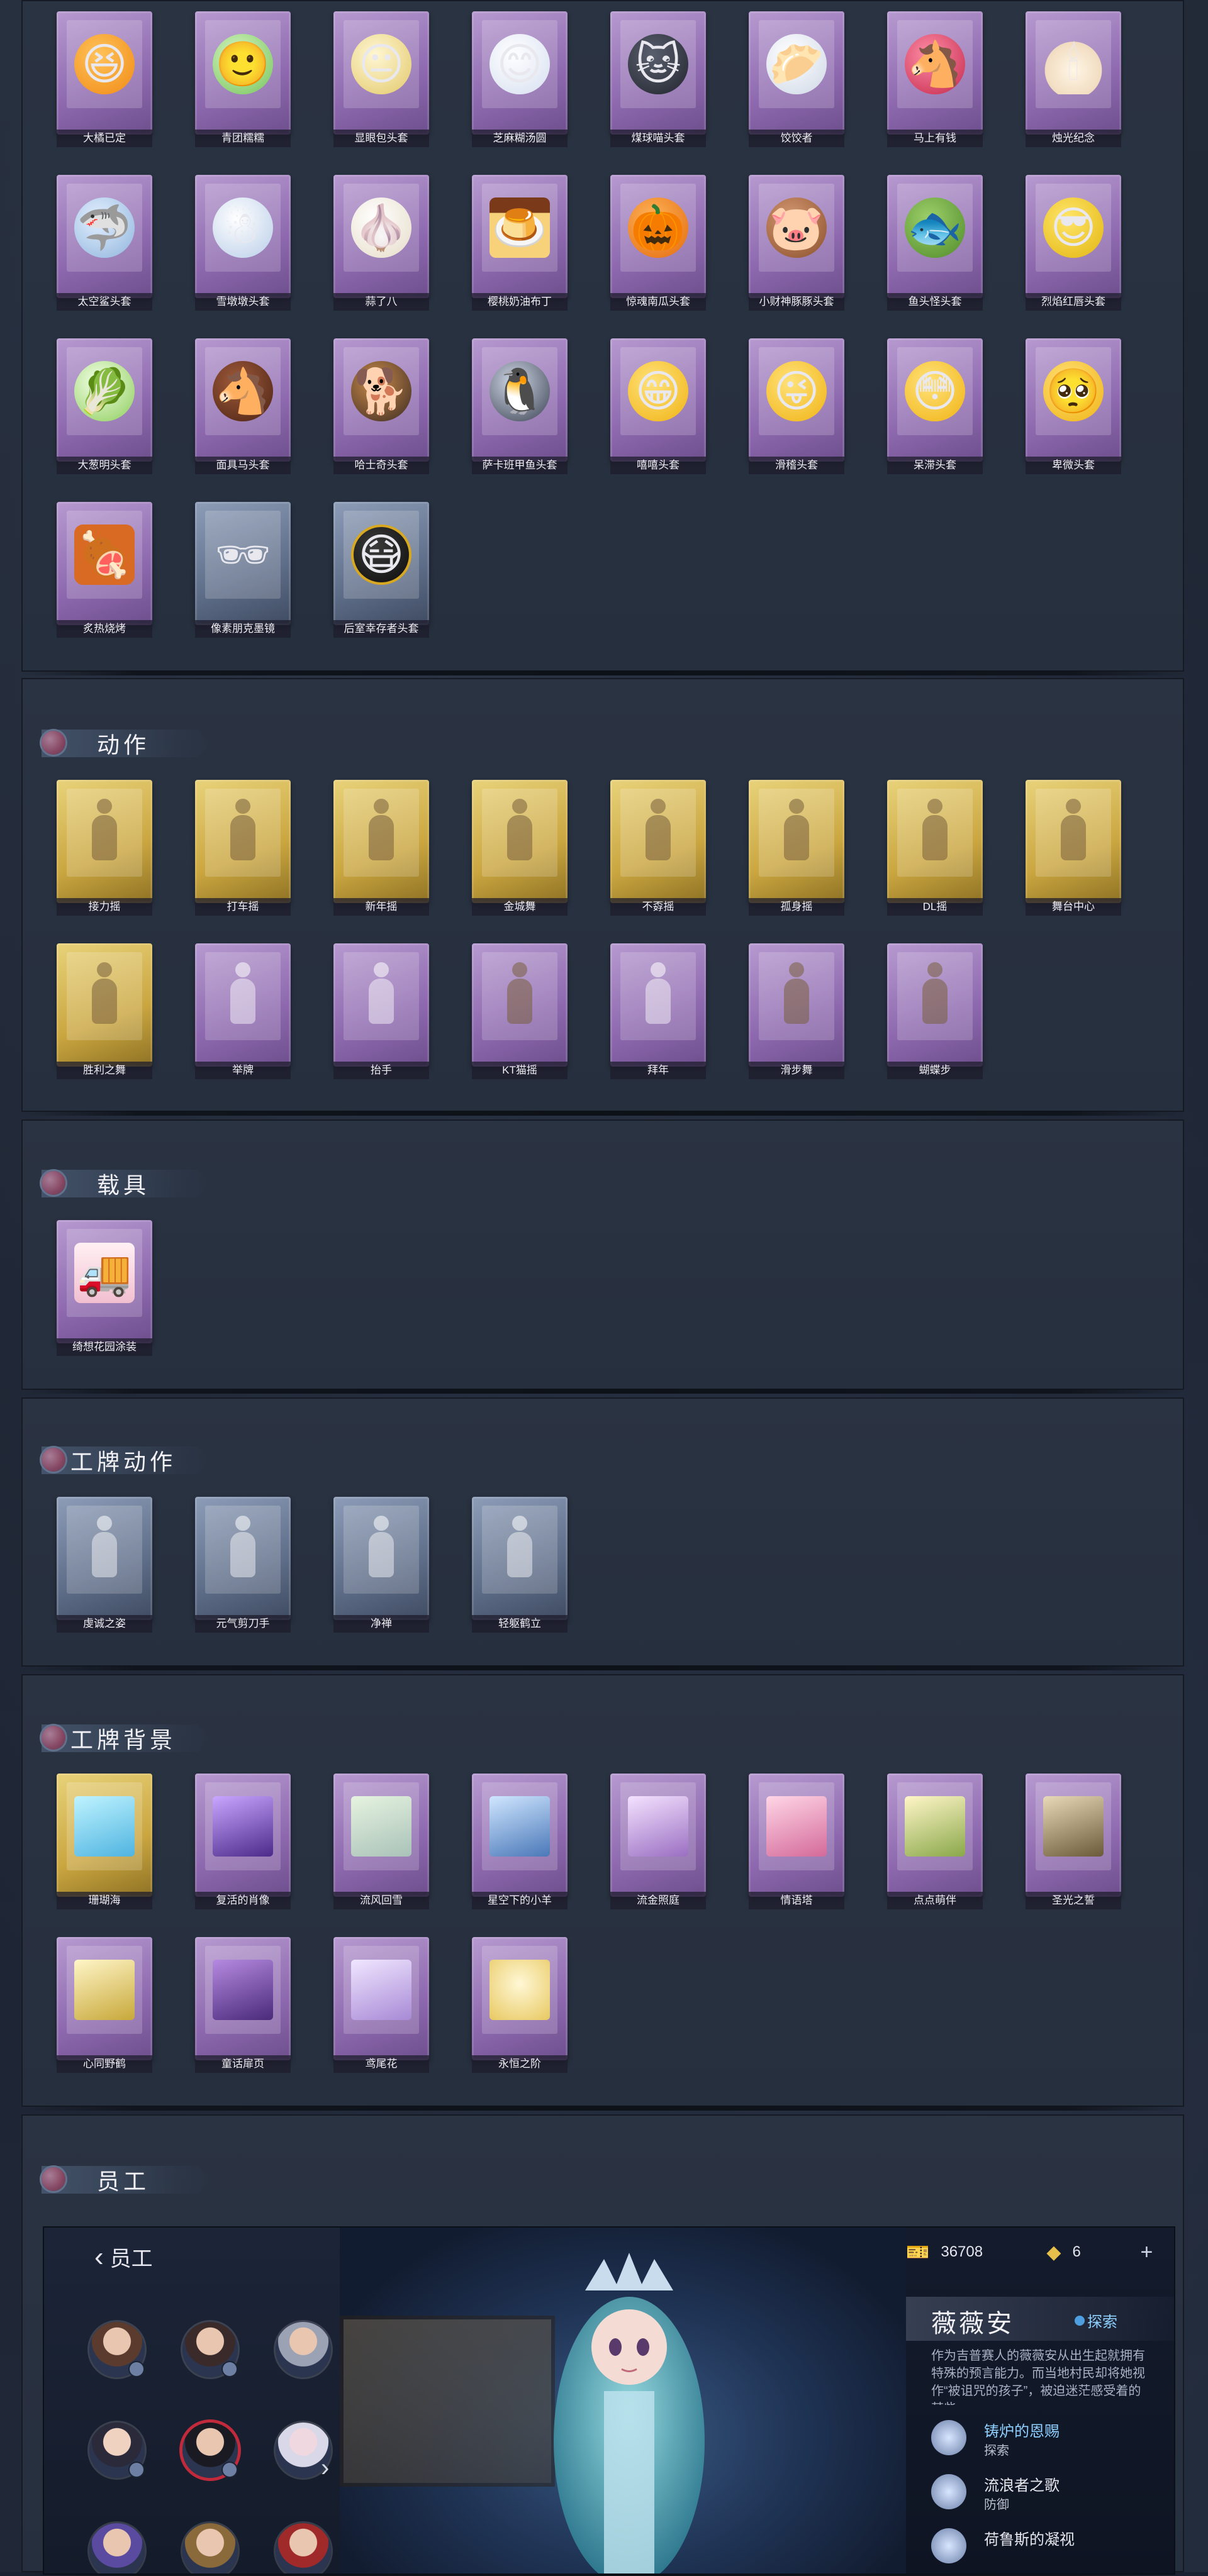  I want to click on badge-background-item: 鸢尾花, so click(382, 2007).